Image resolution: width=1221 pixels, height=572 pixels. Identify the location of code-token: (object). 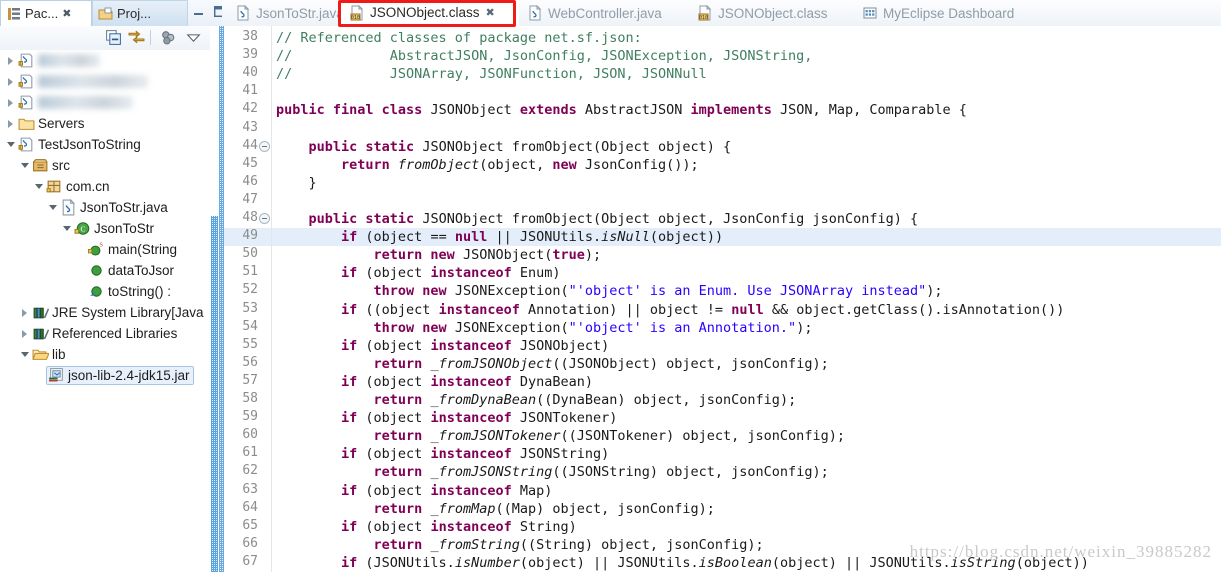
(556, 562).